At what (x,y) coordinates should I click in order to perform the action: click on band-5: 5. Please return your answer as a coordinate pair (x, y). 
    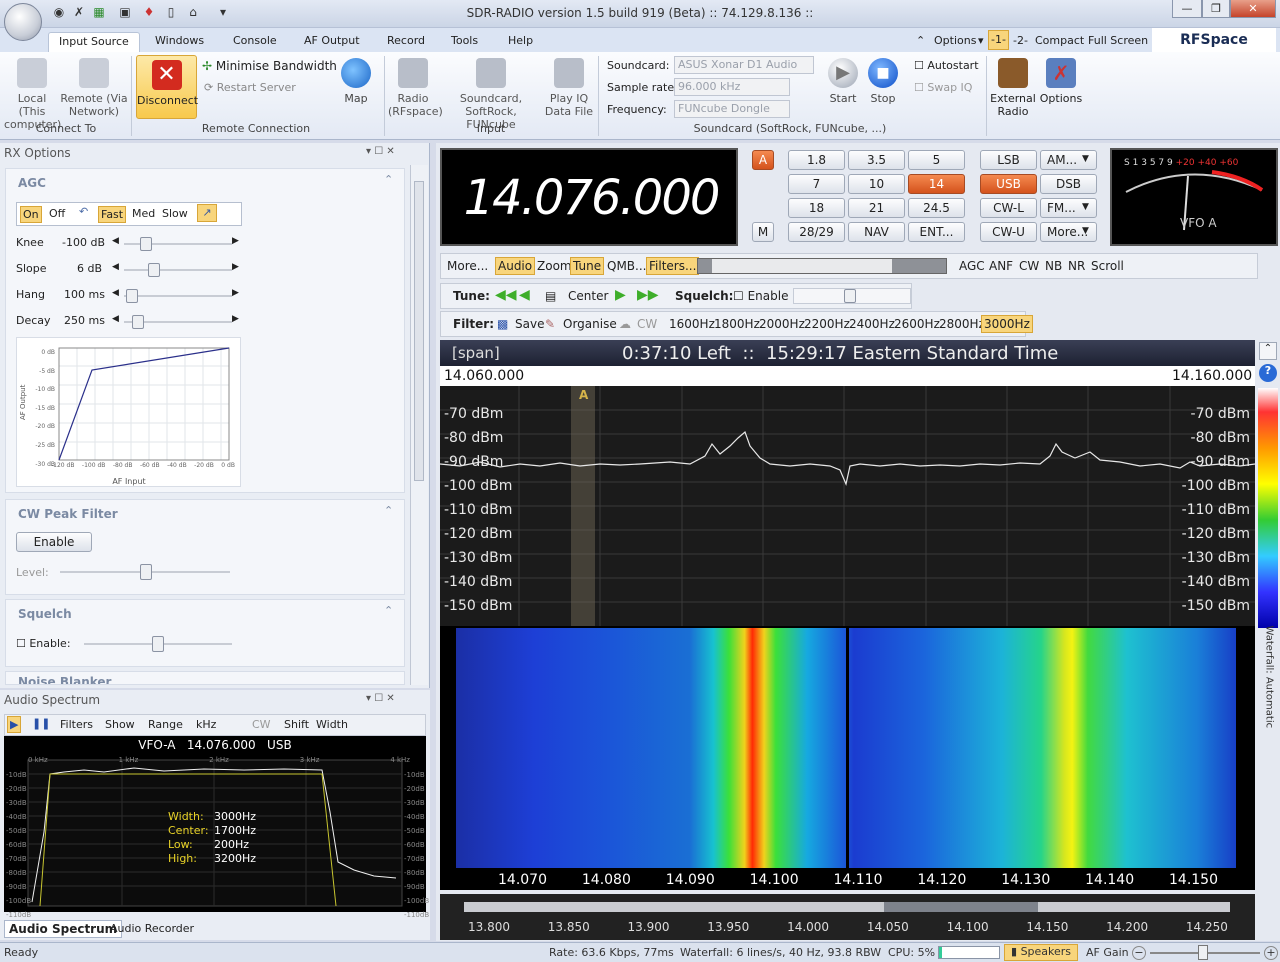
    Looking at the image, I should click on (936, 160).